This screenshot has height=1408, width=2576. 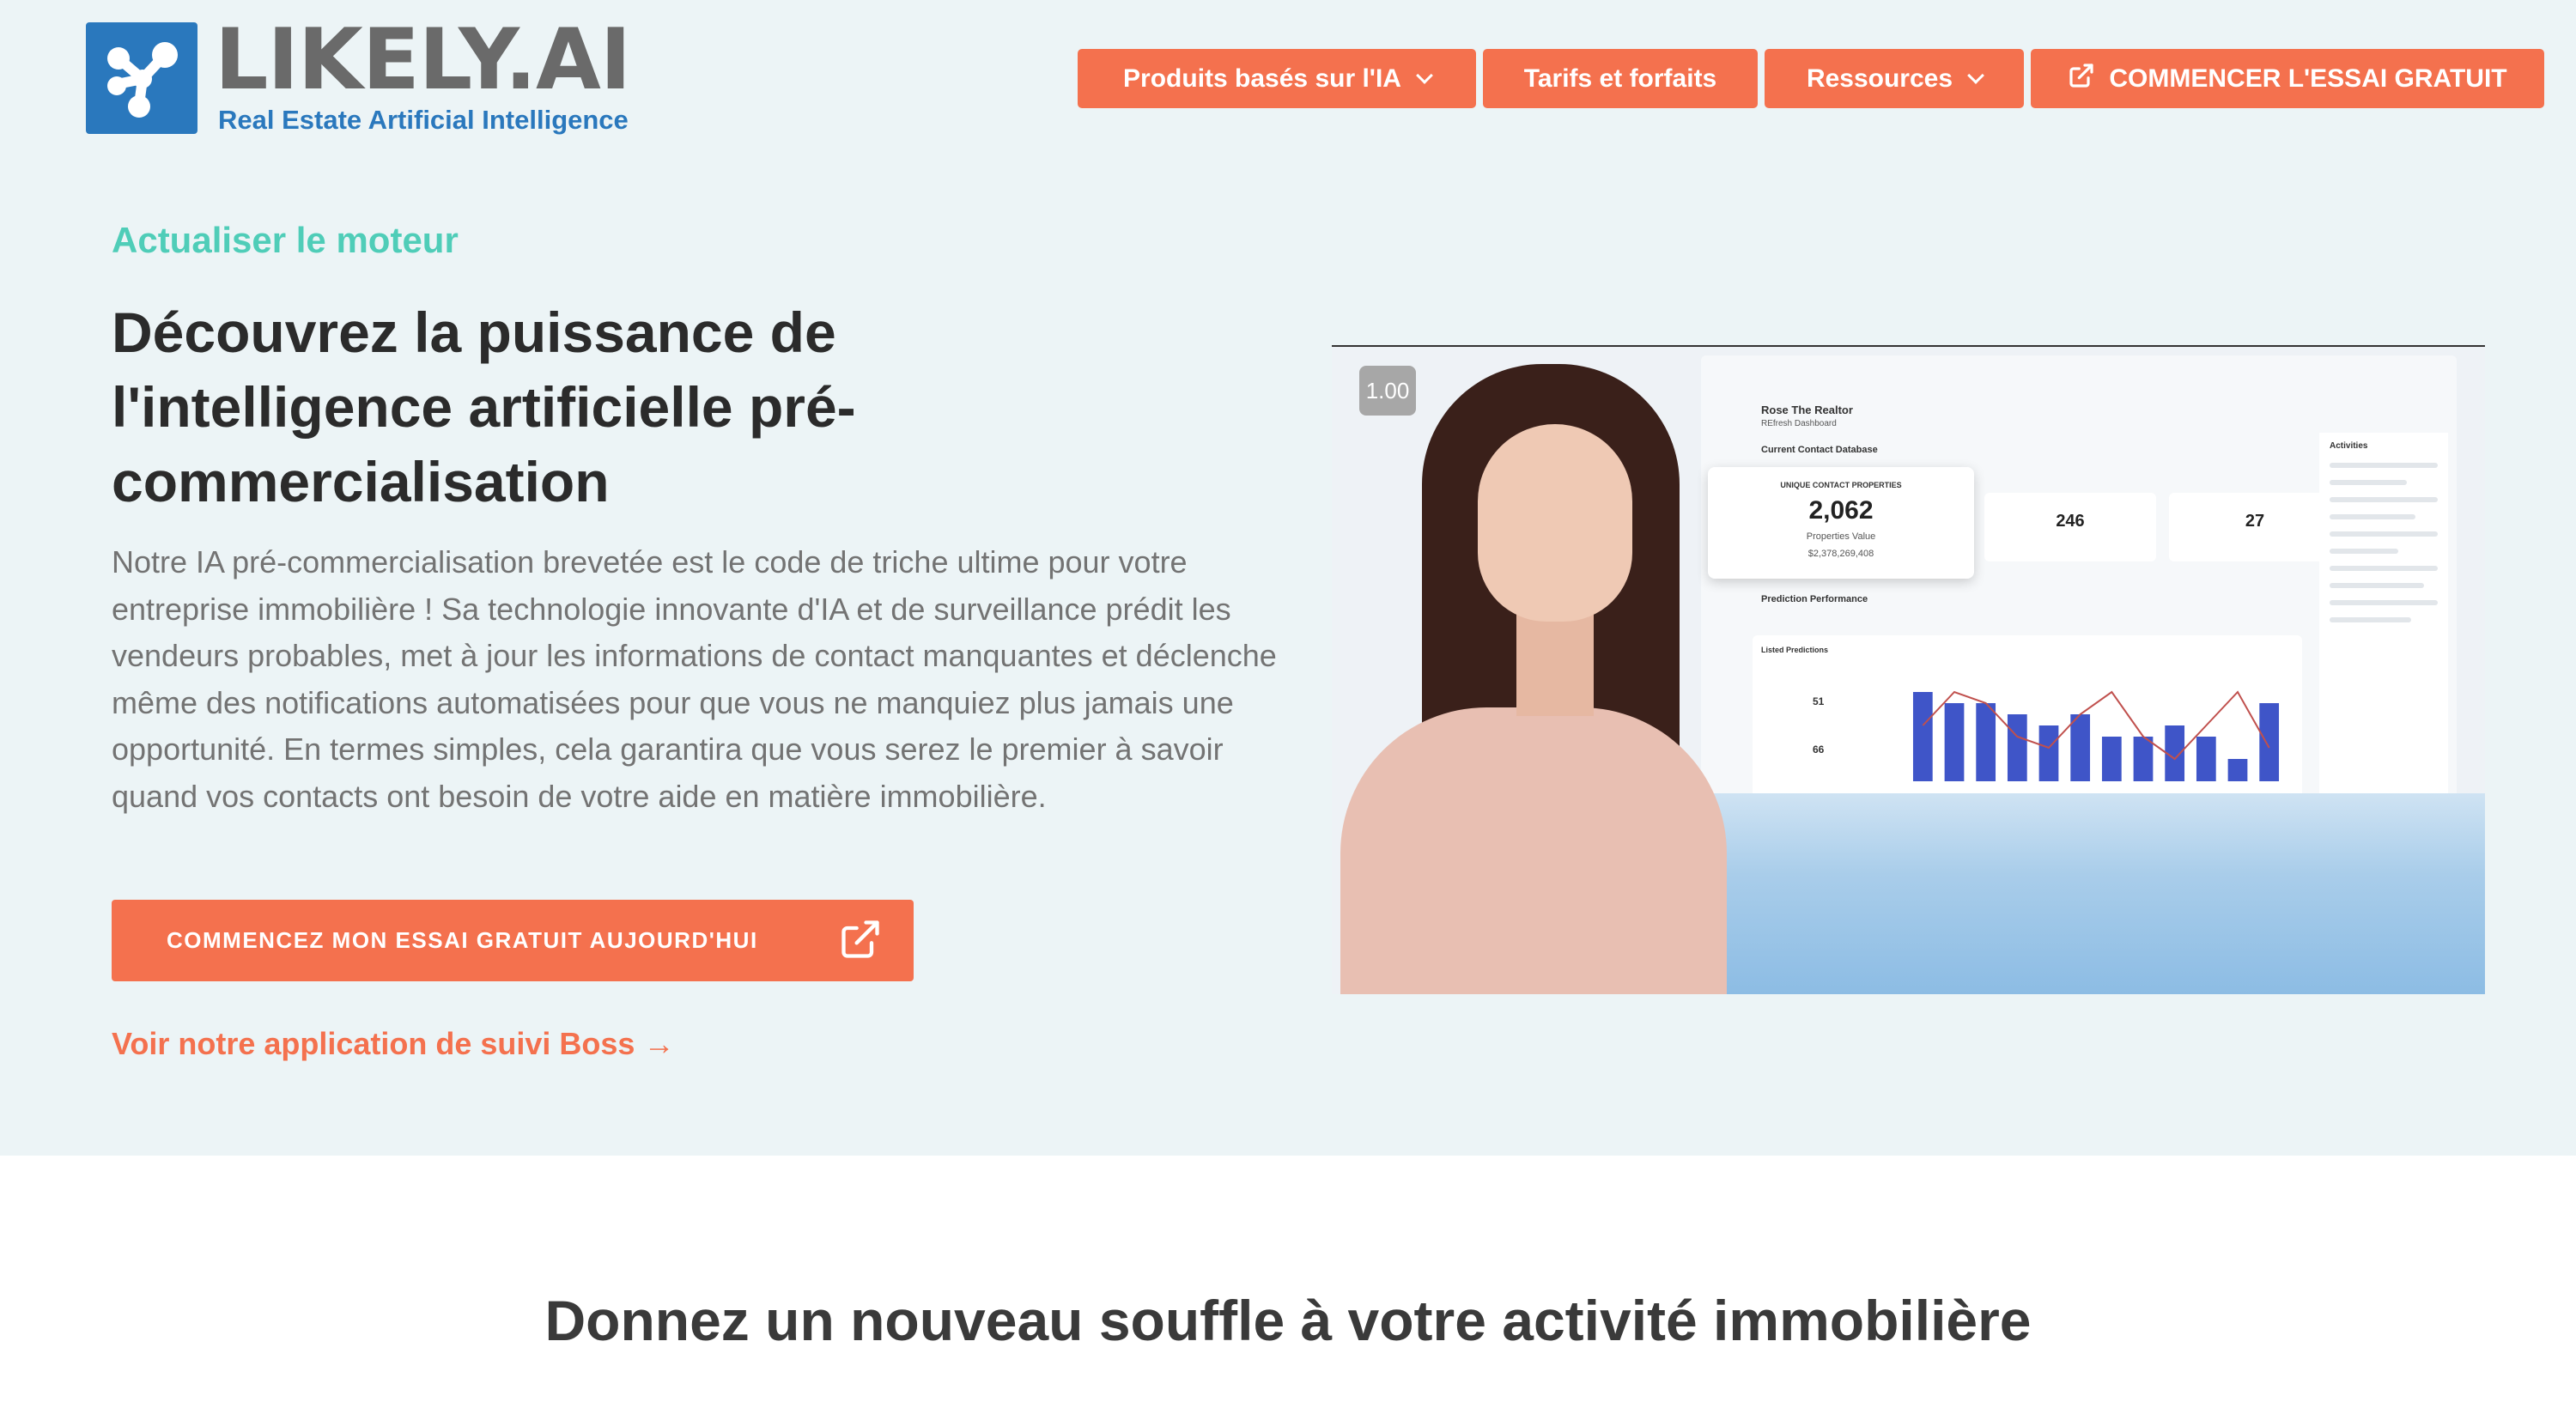 I want to click on kpi-value: 27, so click(x=2255, y=521).